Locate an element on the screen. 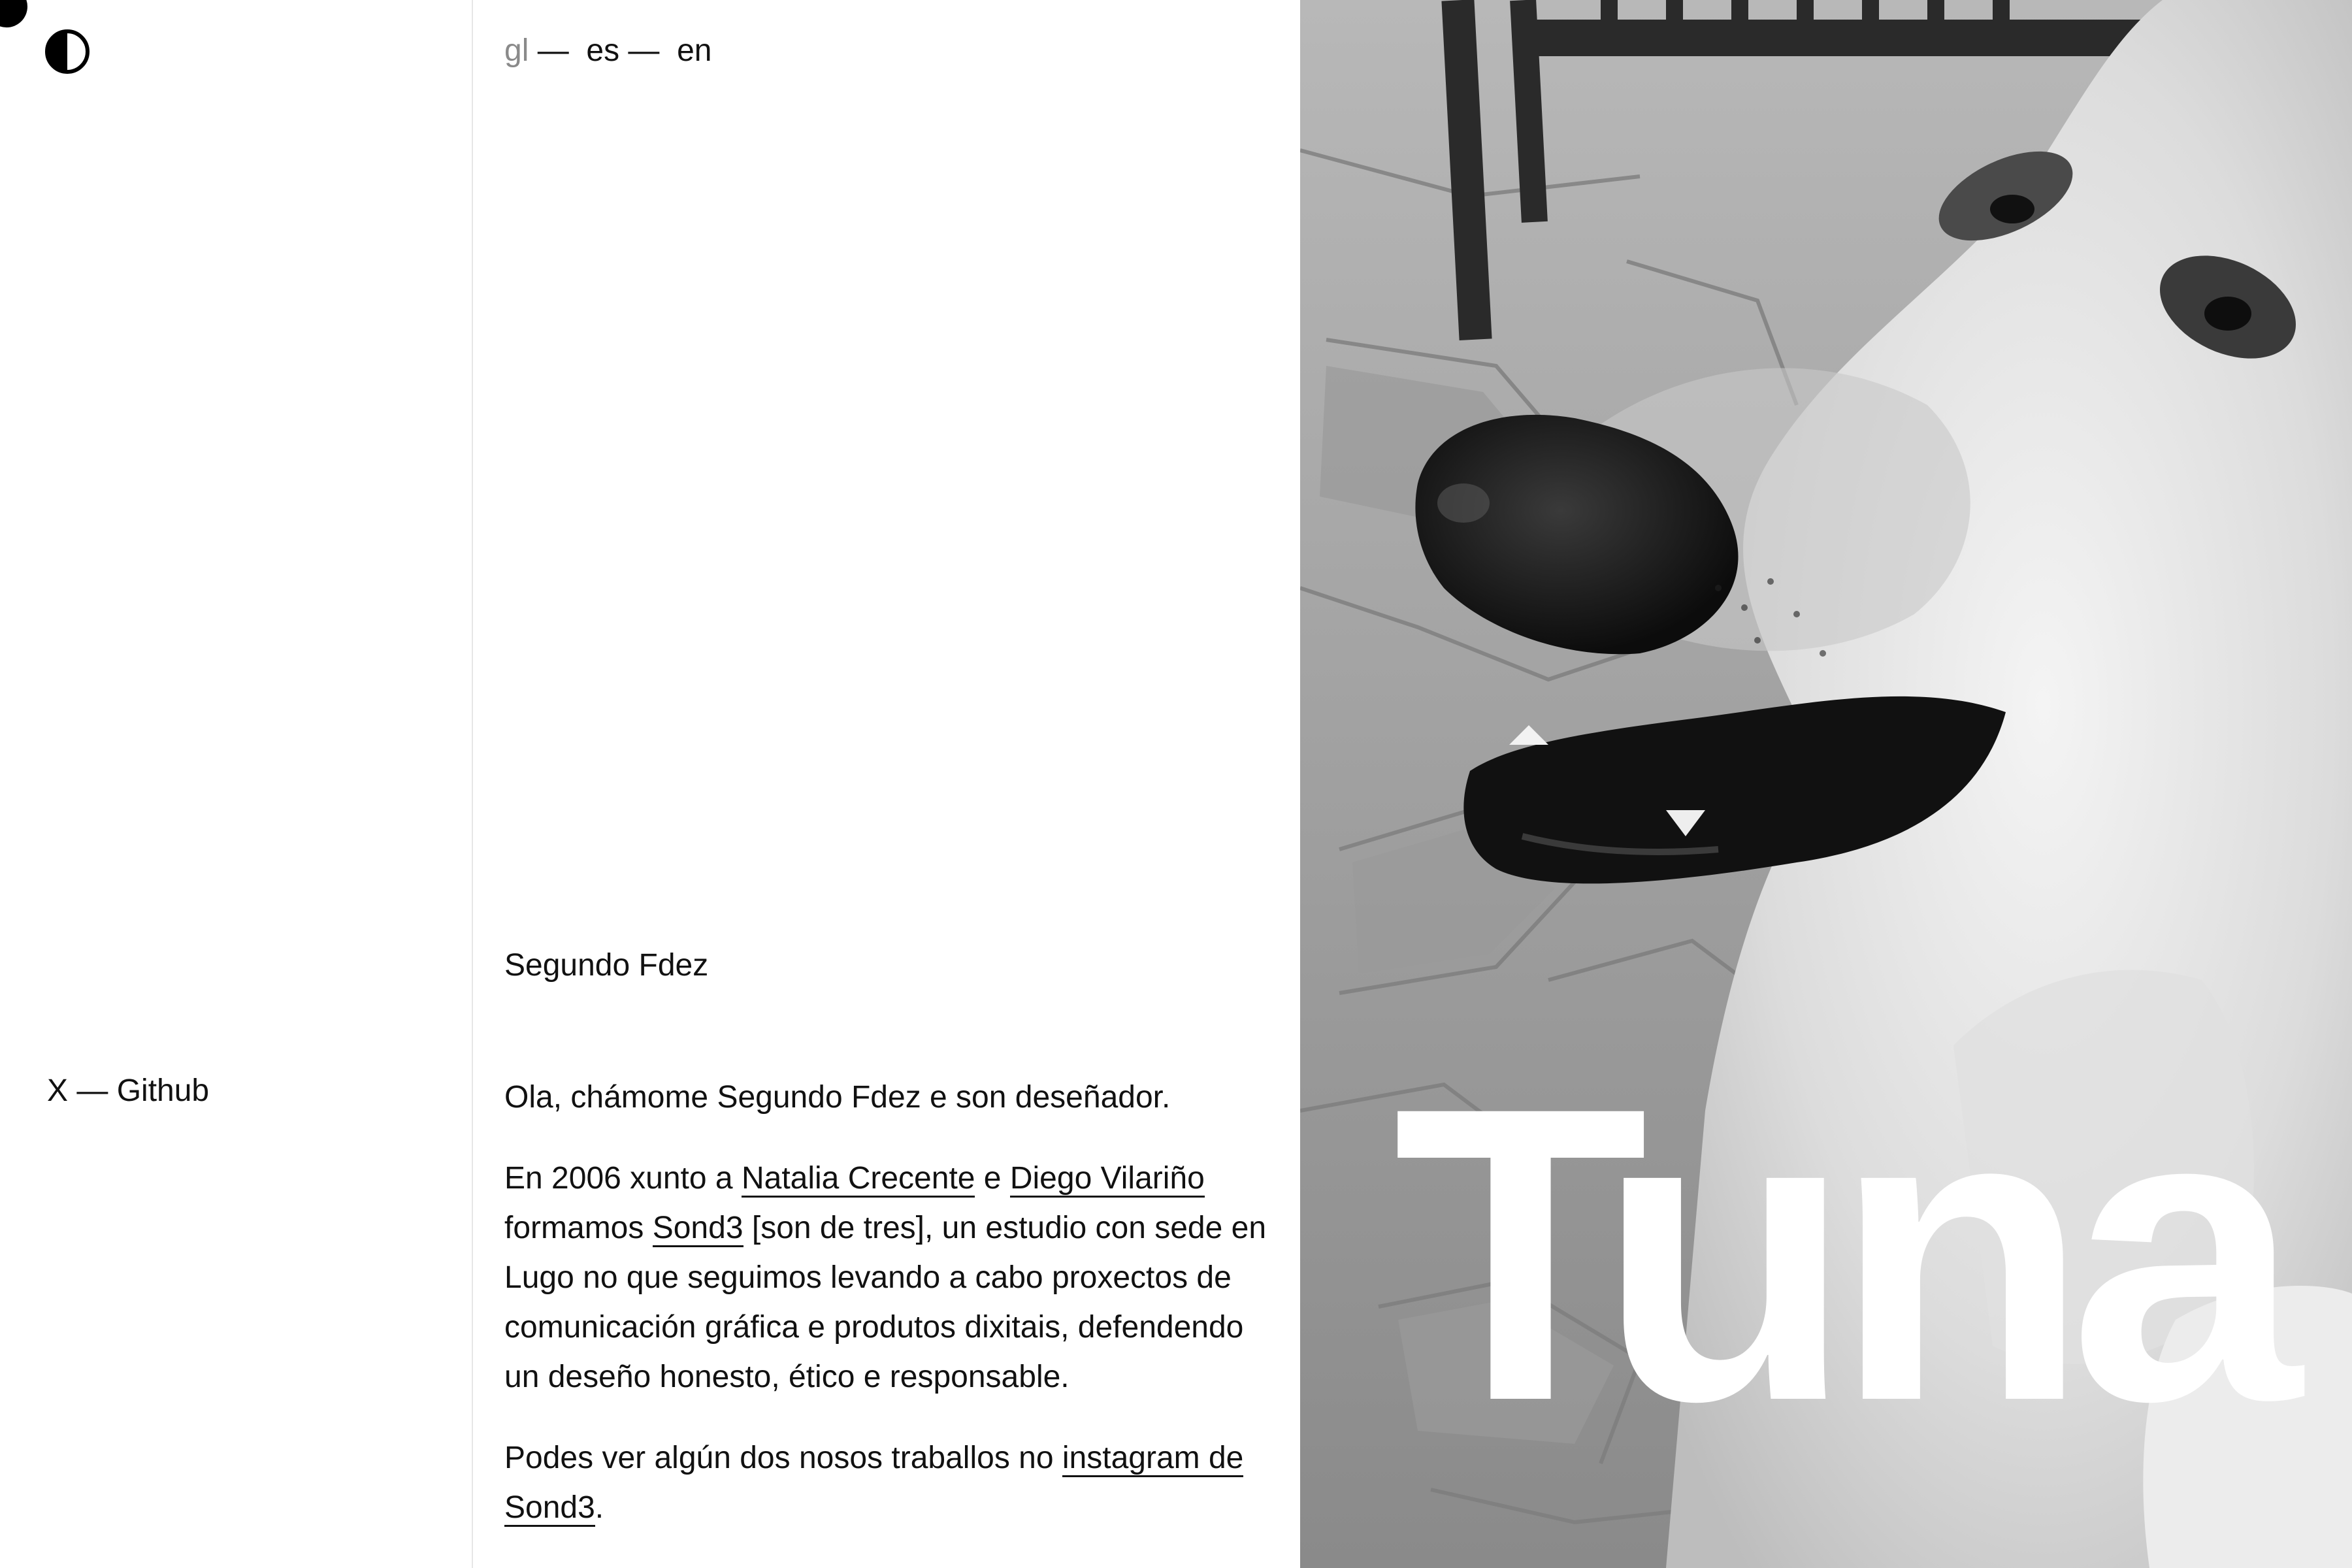 This screenshot has height=1568, width=2352. social-links: X — Github is located at coordinates (128, 1091).